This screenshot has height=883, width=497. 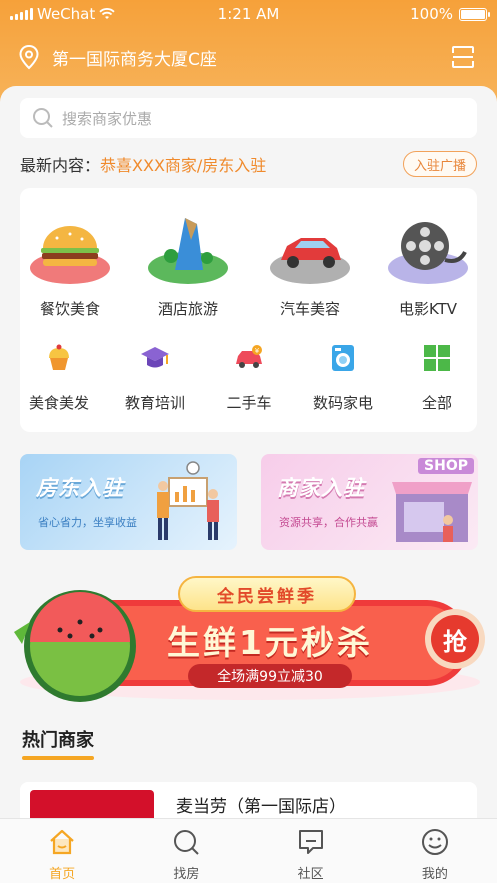 I want to click on flash-sale-tag-text: 全民尝鲜季, so click(x=267, y=596).